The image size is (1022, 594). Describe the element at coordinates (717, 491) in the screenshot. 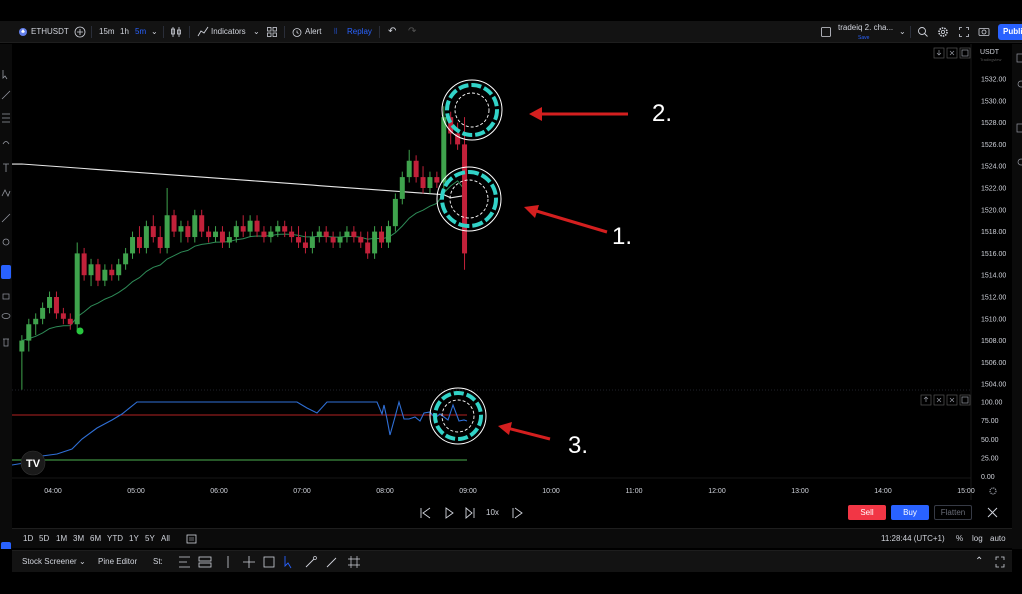

I see `time-tick-label: 12:00` at that location.